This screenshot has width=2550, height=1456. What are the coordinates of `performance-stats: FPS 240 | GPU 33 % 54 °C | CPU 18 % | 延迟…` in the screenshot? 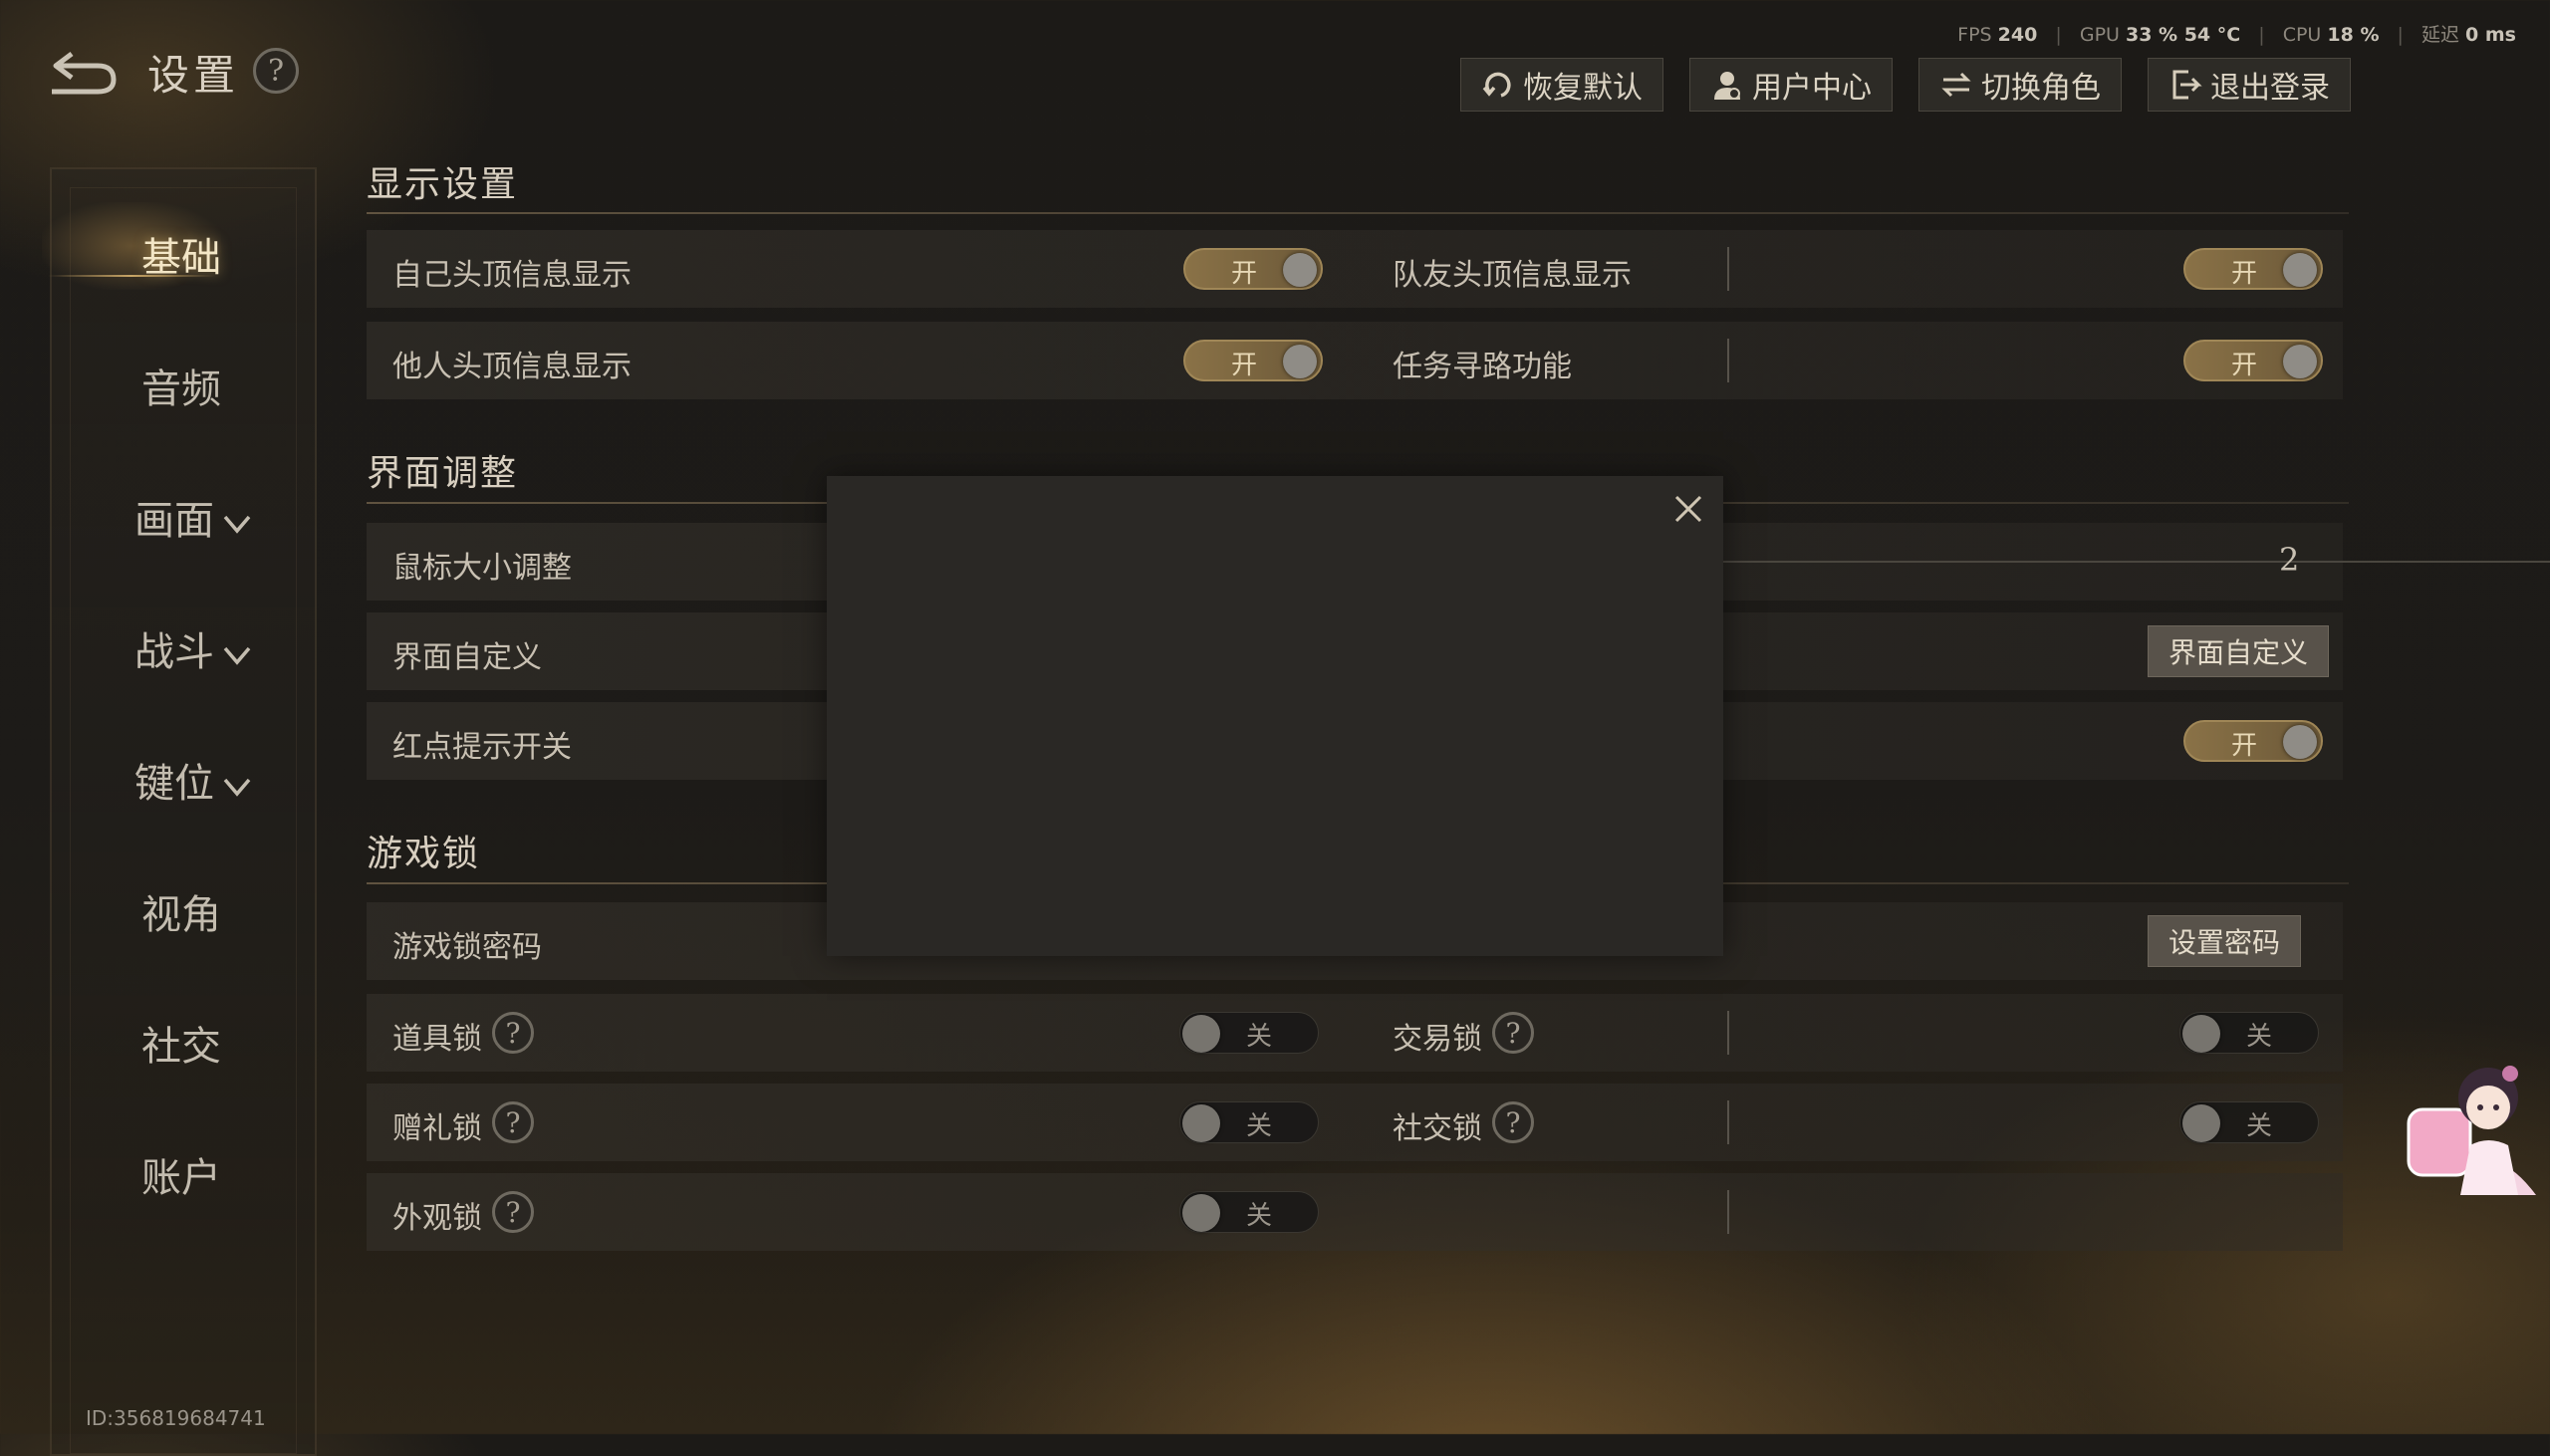 It's located at (2236, 33).